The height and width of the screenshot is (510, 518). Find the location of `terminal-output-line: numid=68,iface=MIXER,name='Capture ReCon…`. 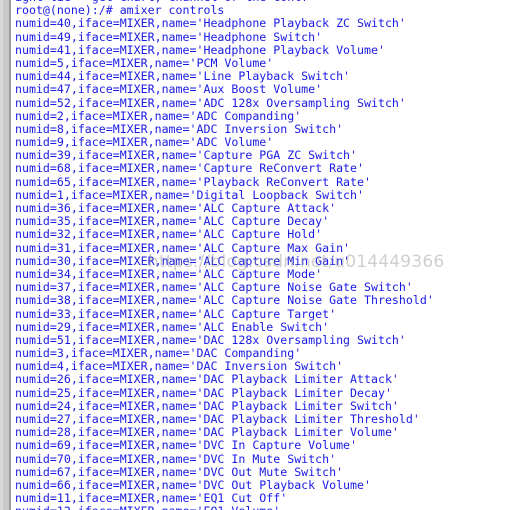

terminal-output-line: numid=68,iface=MIXER,name='Capture ReCon… is located at coordinates (190, 168).